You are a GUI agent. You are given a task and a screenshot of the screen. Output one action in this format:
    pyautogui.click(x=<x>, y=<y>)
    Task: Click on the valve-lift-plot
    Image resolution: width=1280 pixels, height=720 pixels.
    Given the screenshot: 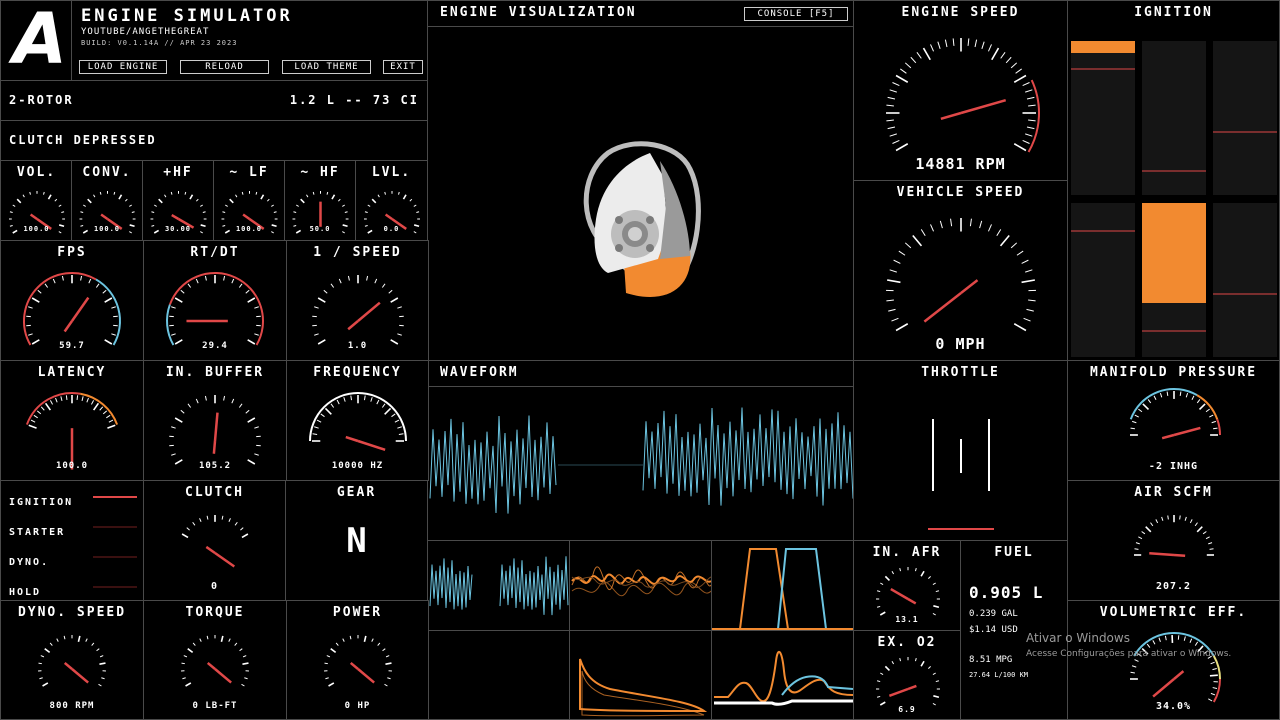 What is the action you would take?
    pyautogui.click(x=782, y=589)
    